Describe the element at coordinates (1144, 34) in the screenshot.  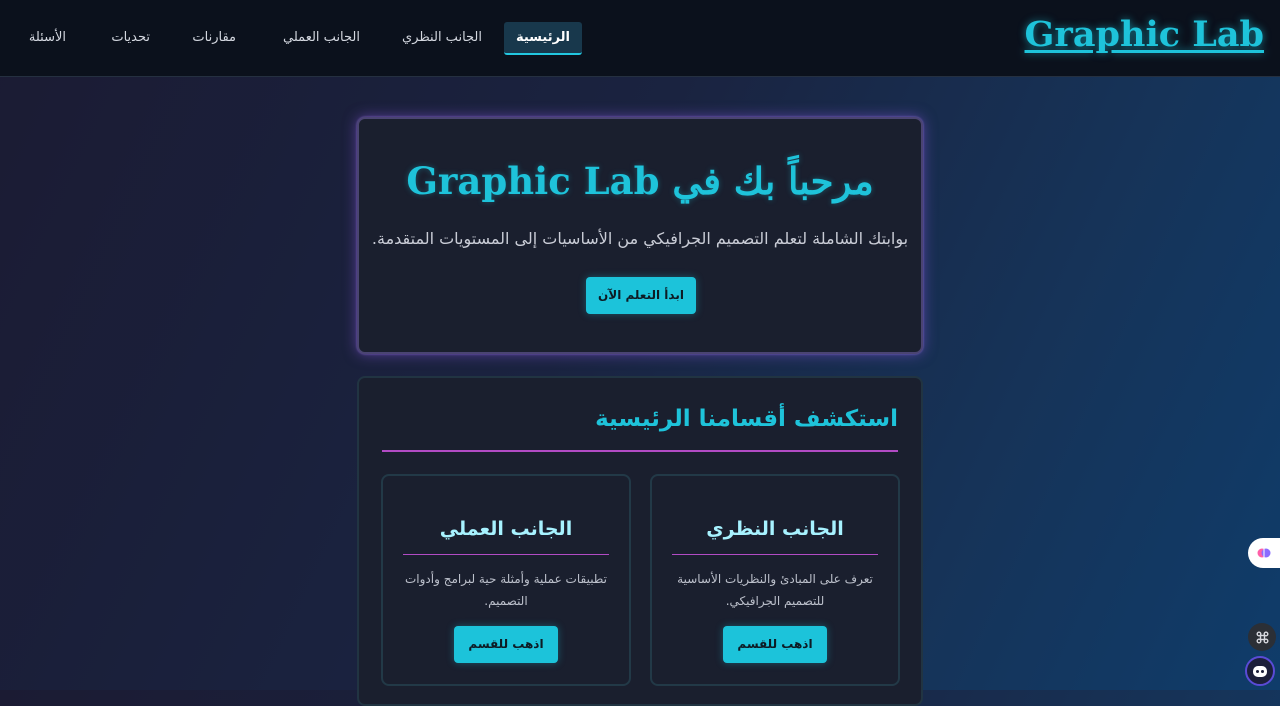
I see `site-logo: Graphic Lab` at that location.